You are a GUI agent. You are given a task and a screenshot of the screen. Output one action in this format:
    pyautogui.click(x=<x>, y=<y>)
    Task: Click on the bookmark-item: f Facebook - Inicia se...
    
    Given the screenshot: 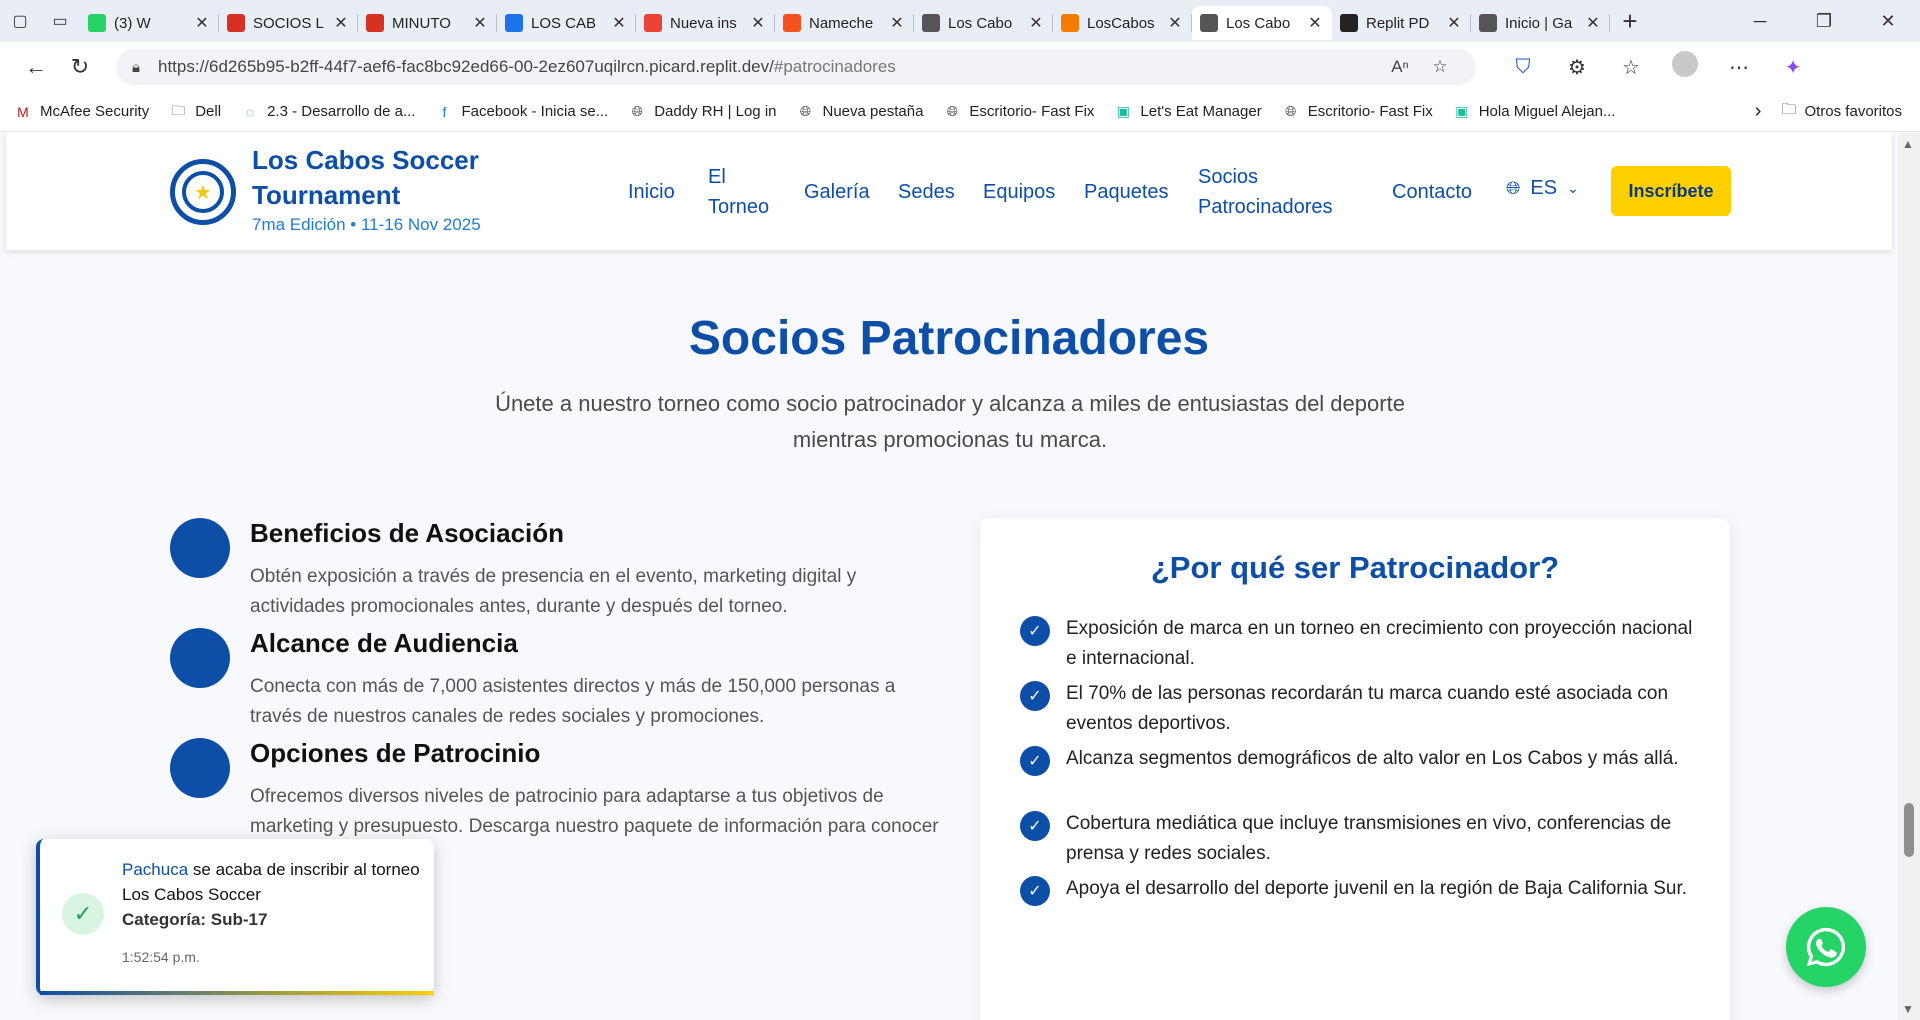 What is the action you would take?
    pyautogui.click(x=522, y=112)
    